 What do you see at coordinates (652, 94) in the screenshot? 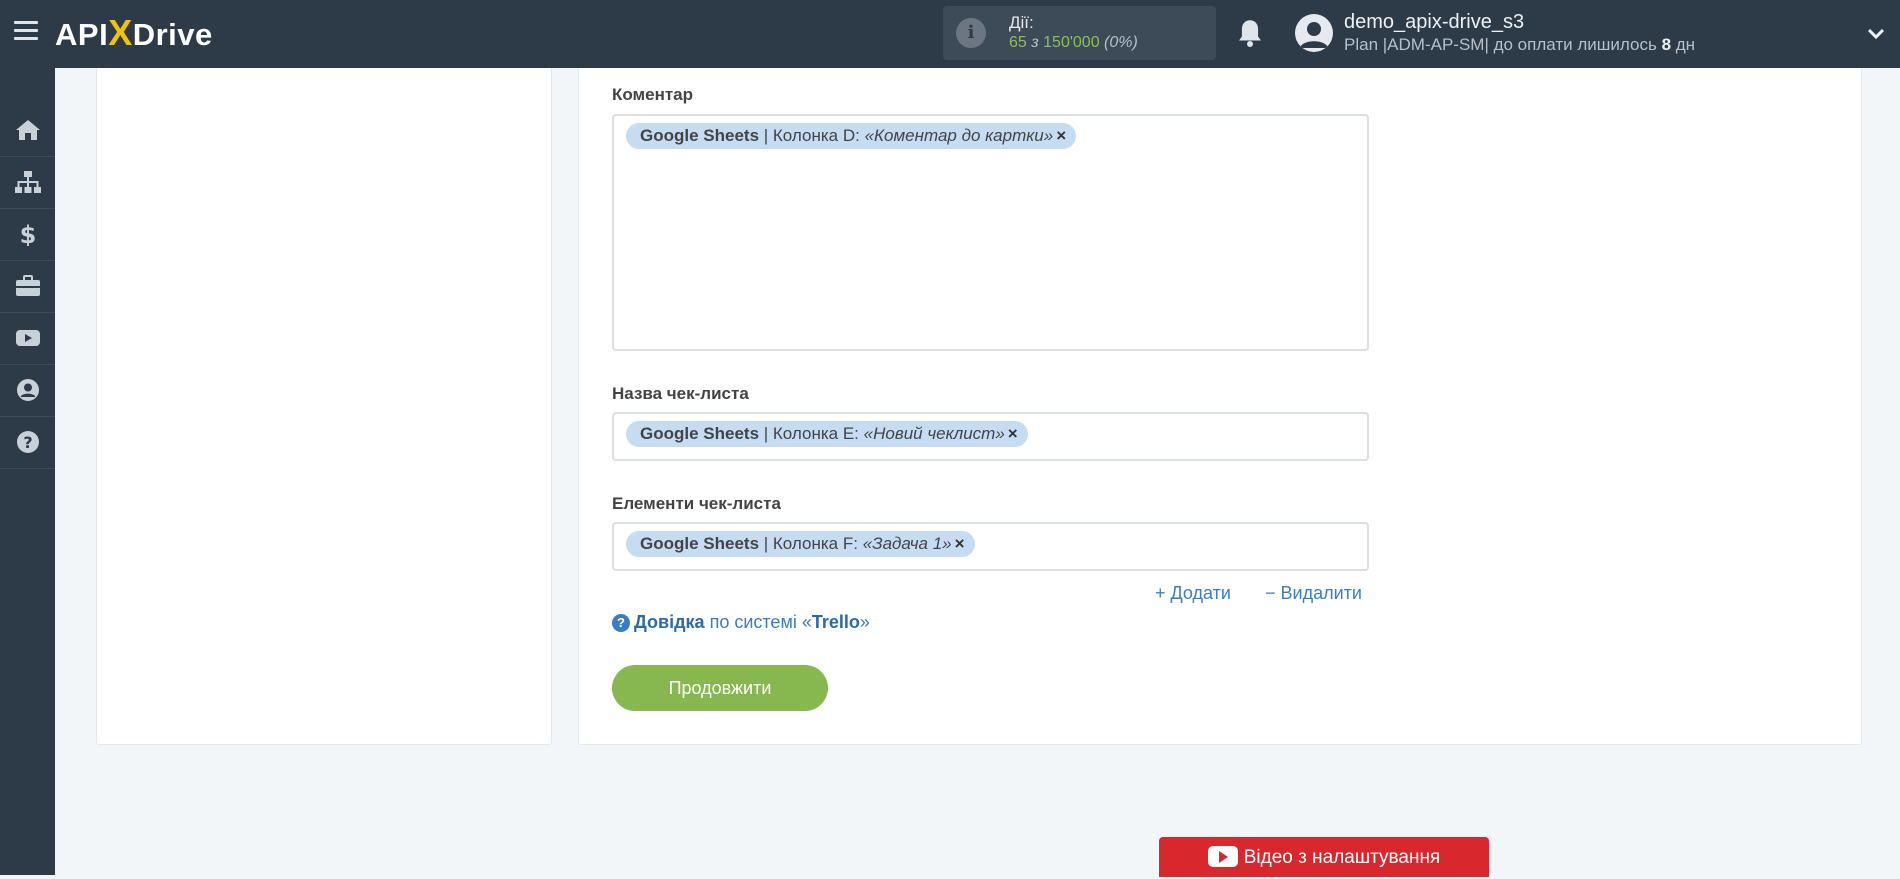
I see `comment-label: Коментар` at bounding box center [652, 94].